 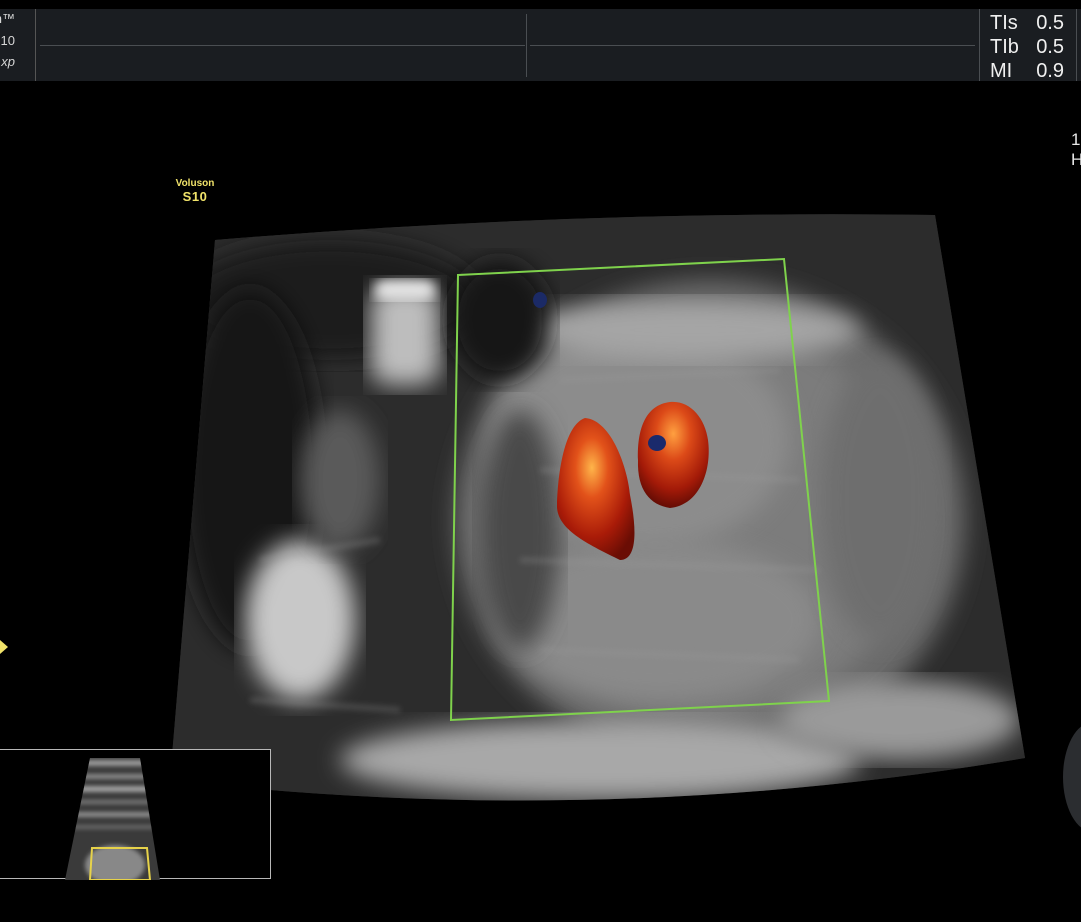 What do you see at coordinates (195, 183) in the screenshot?
I see `watermark-brand: Voluson` at bounding box center [195, 183].